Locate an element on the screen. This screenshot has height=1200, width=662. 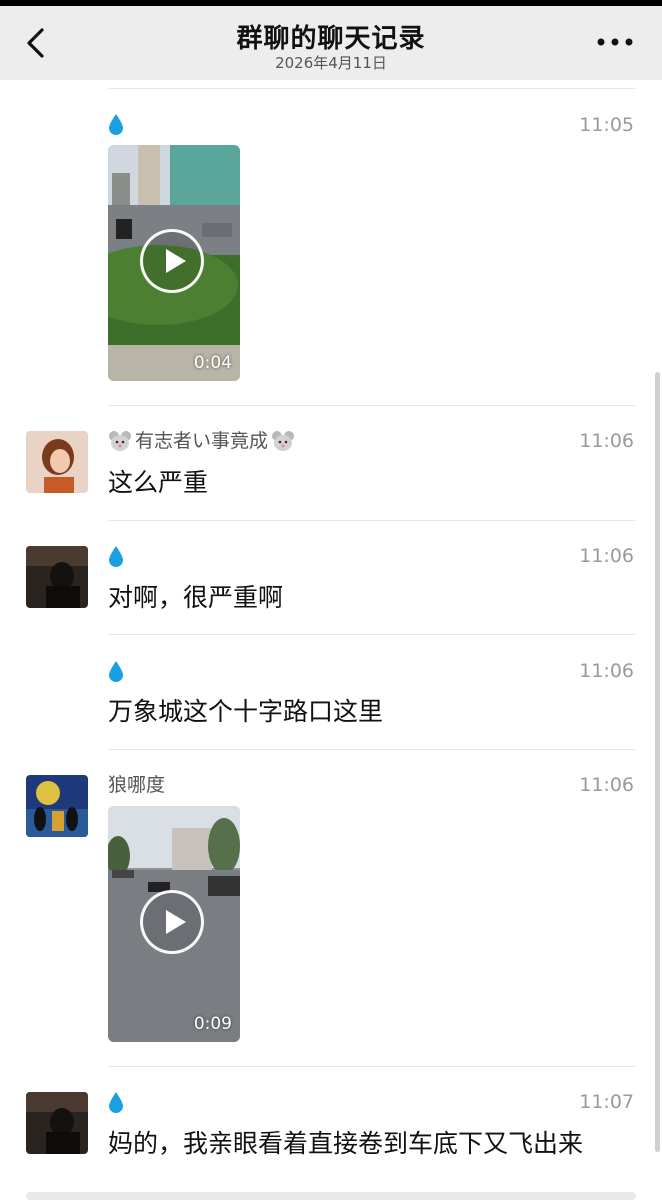
sender-name: 狼哪度 is located at coordinates (136, 785).